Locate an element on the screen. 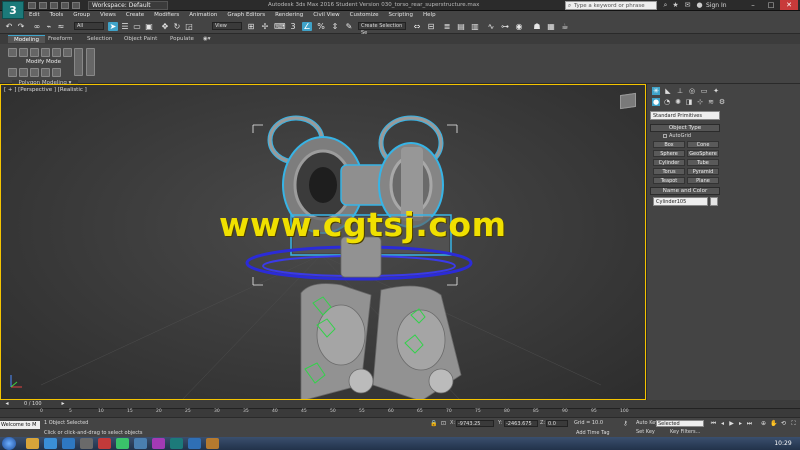 This screenshot has width=800, height=450. tab-freeform: Freeform is located at coordinates (60, 39).